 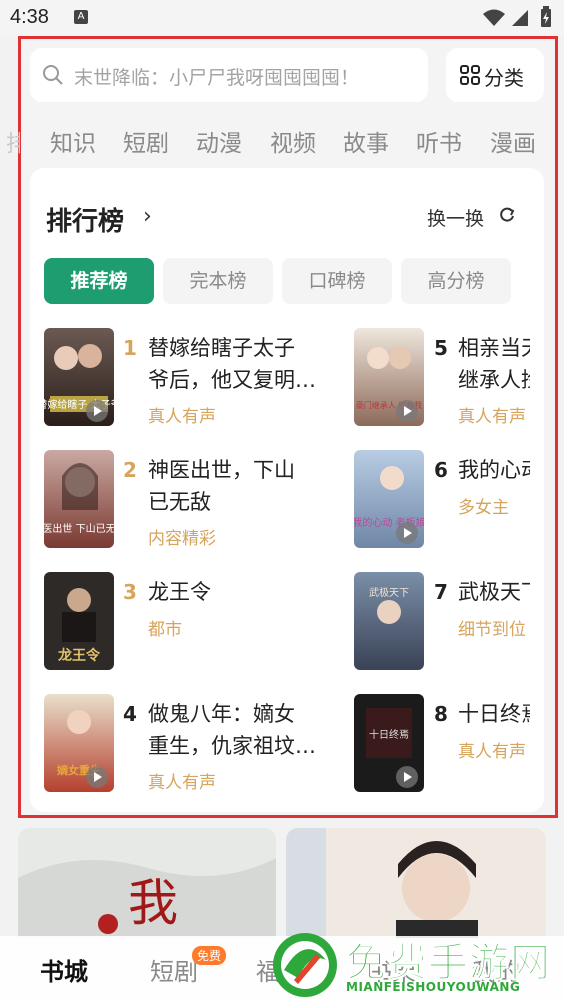 What do you see at coordinates (165, 630) in the screenshot?
I see `book-tag: 都市` at bounding box center [165, 630].